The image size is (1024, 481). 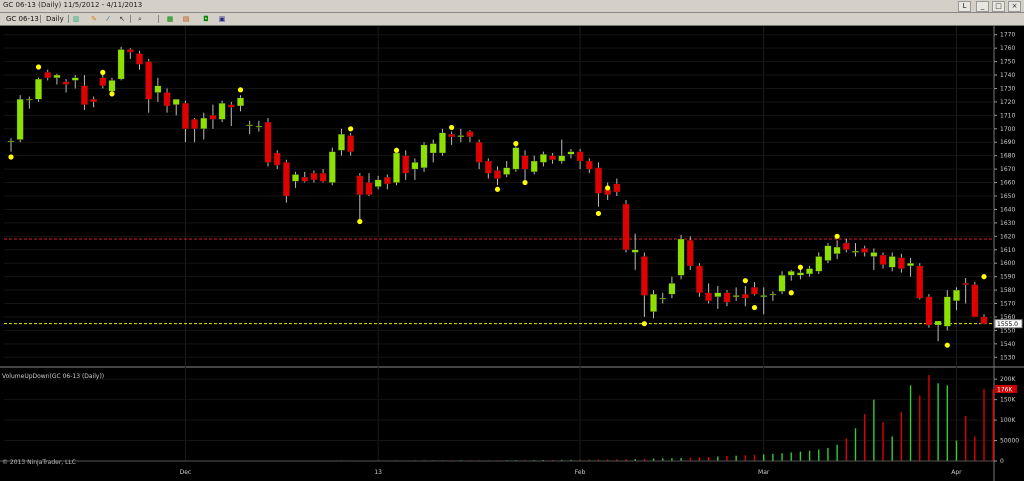 I want to click on indicators-icon: ▤, so click(x=186, y=19).